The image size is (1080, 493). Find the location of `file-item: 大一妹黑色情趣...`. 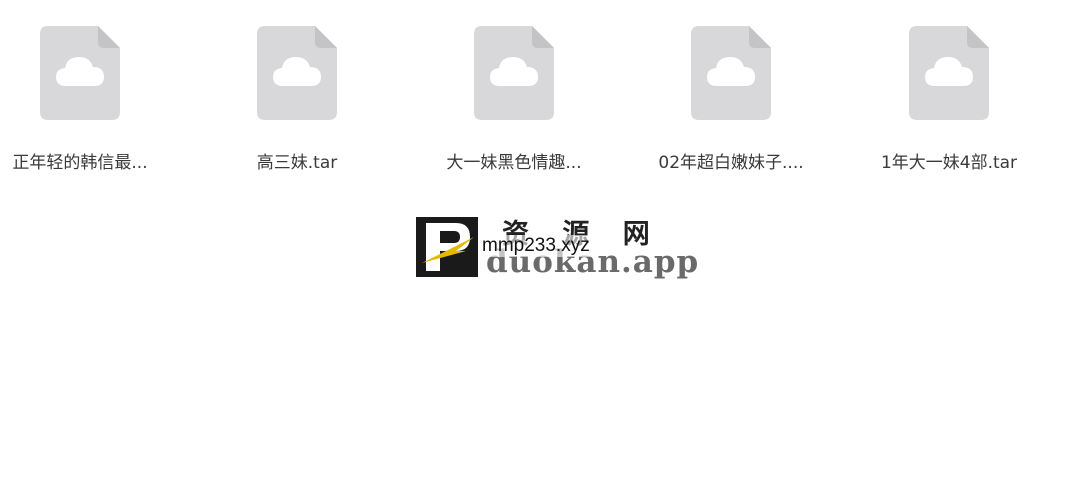

file-item: 大一妹黑色情趣... is located at coordinates (514, 104).